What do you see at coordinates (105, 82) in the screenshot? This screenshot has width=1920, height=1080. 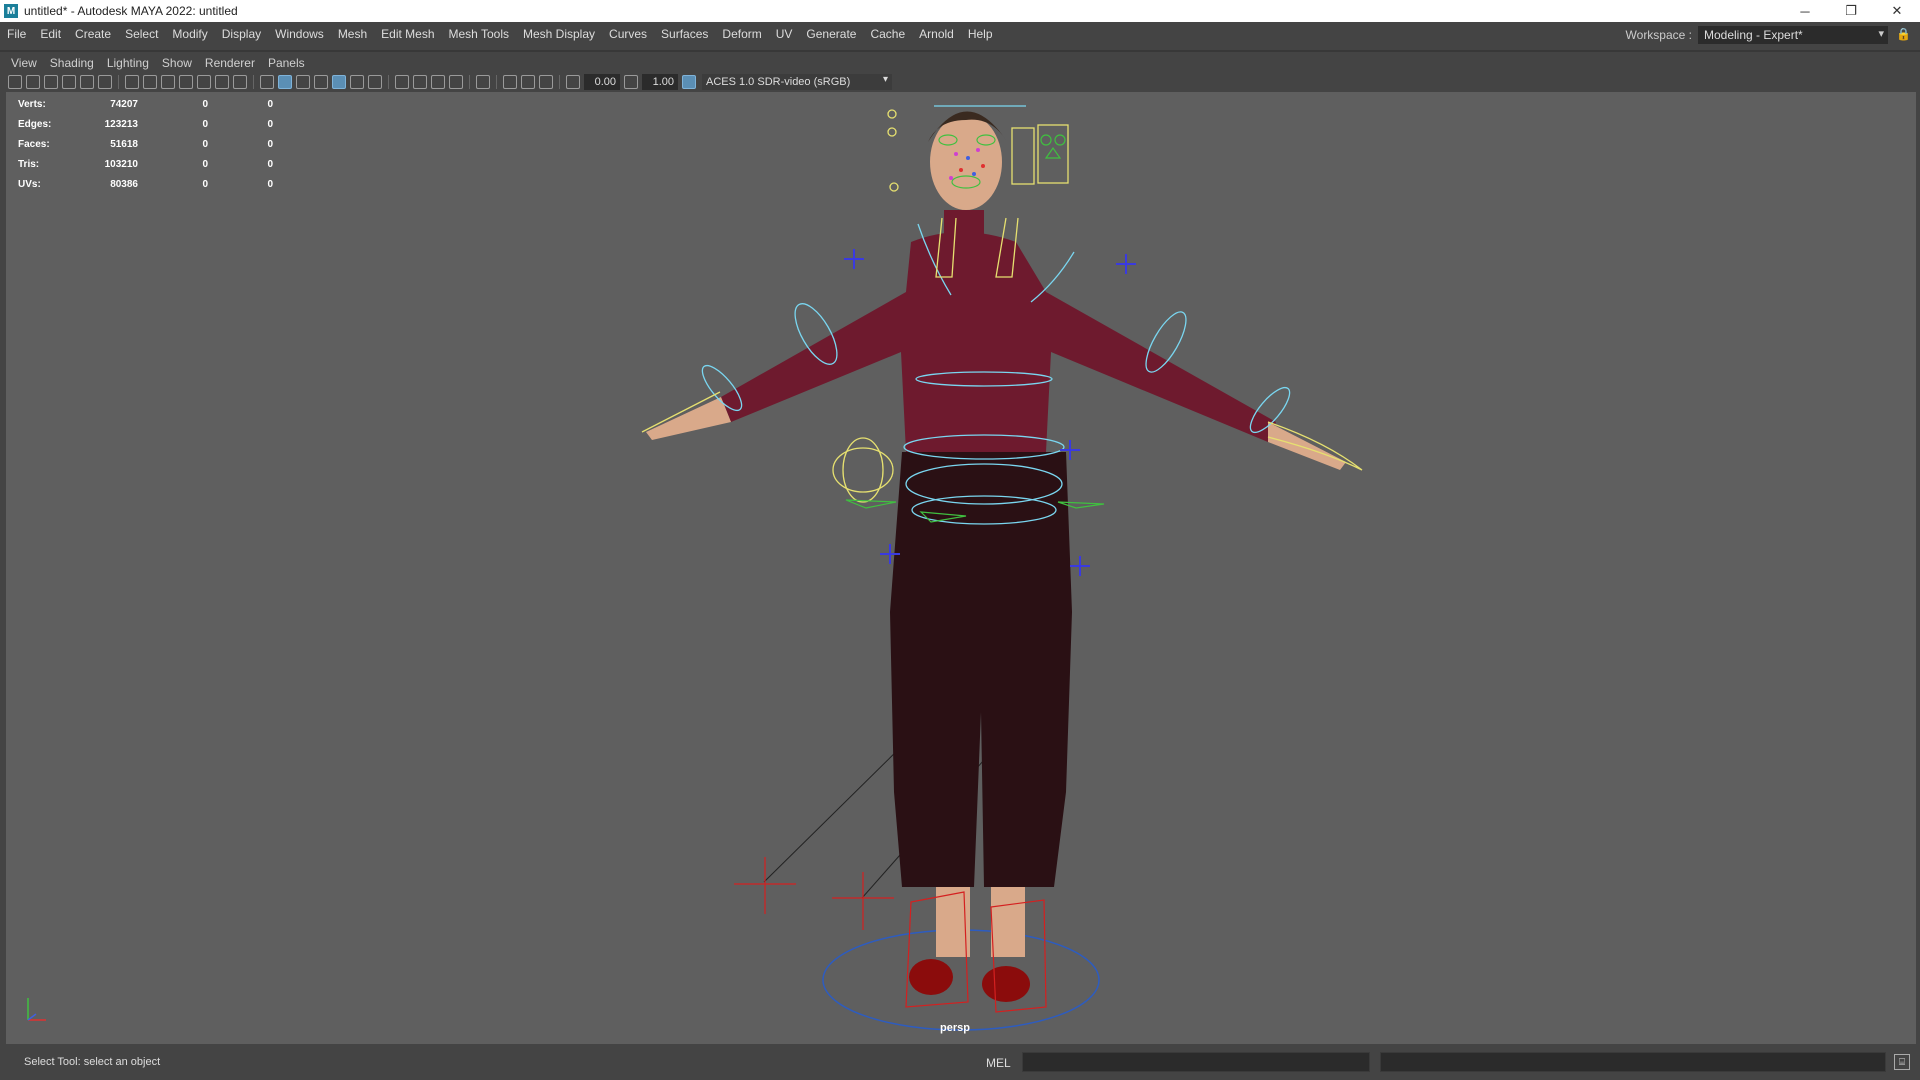 I see `grease-pencil-icon` at bounding box center [105, 82].